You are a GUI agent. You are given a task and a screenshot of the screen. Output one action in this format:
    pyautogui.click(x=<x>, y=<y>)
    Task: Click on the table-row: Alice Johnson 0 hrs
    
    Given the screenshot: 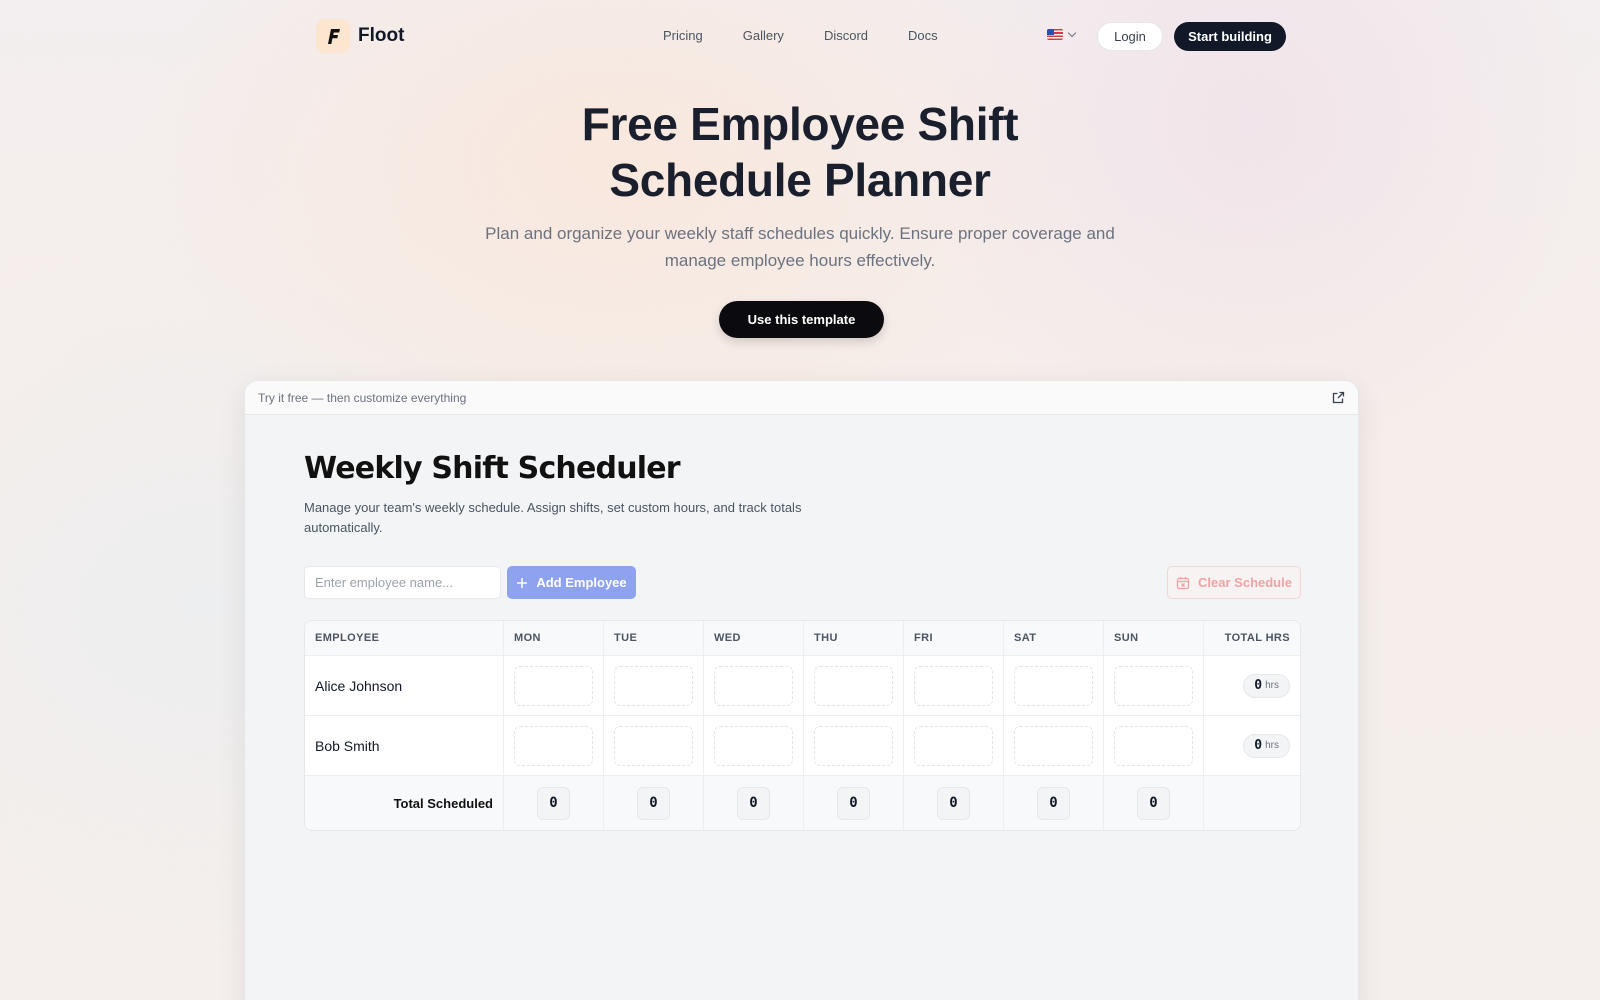 What is the action you would take?
    pyautogui.click(x=802, y=686)
    